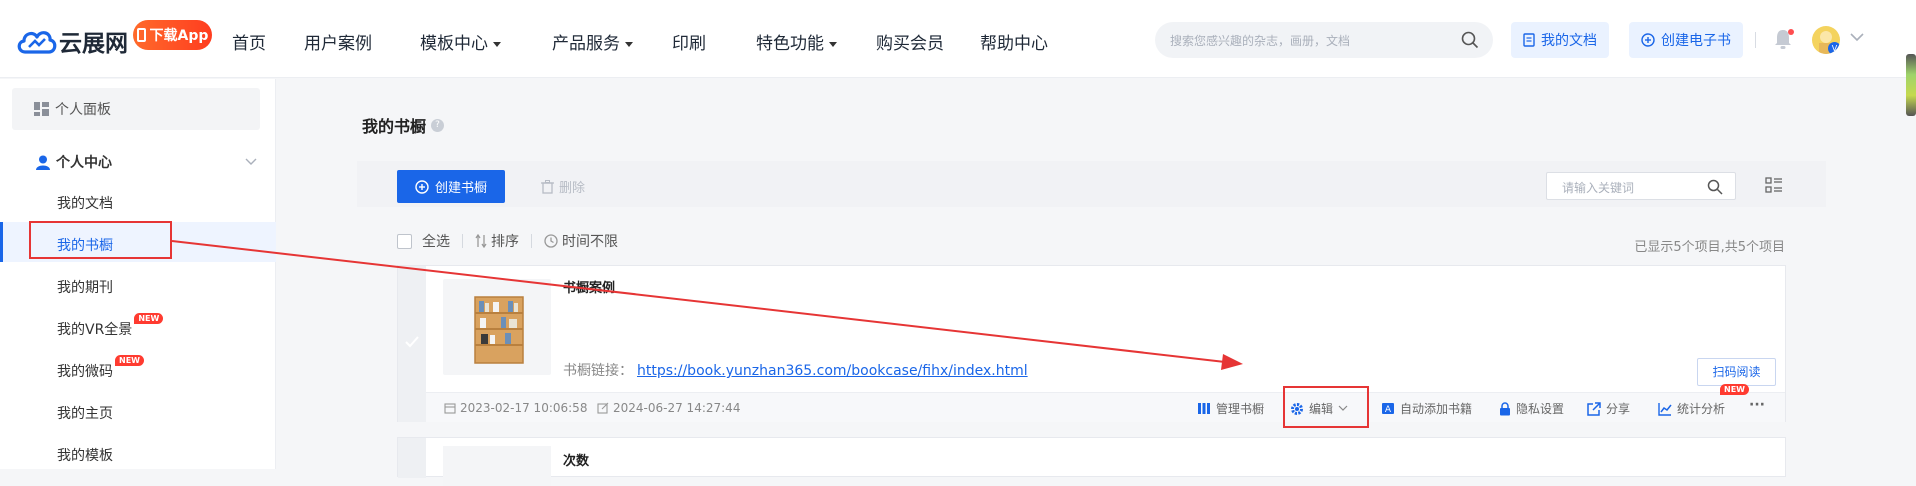 This screenshot has width=1916, height=486. Describe the element at coordinates (85, 413) in the screenshot. I see `sidebar-item-my-homepage: 我的主页` at that location.